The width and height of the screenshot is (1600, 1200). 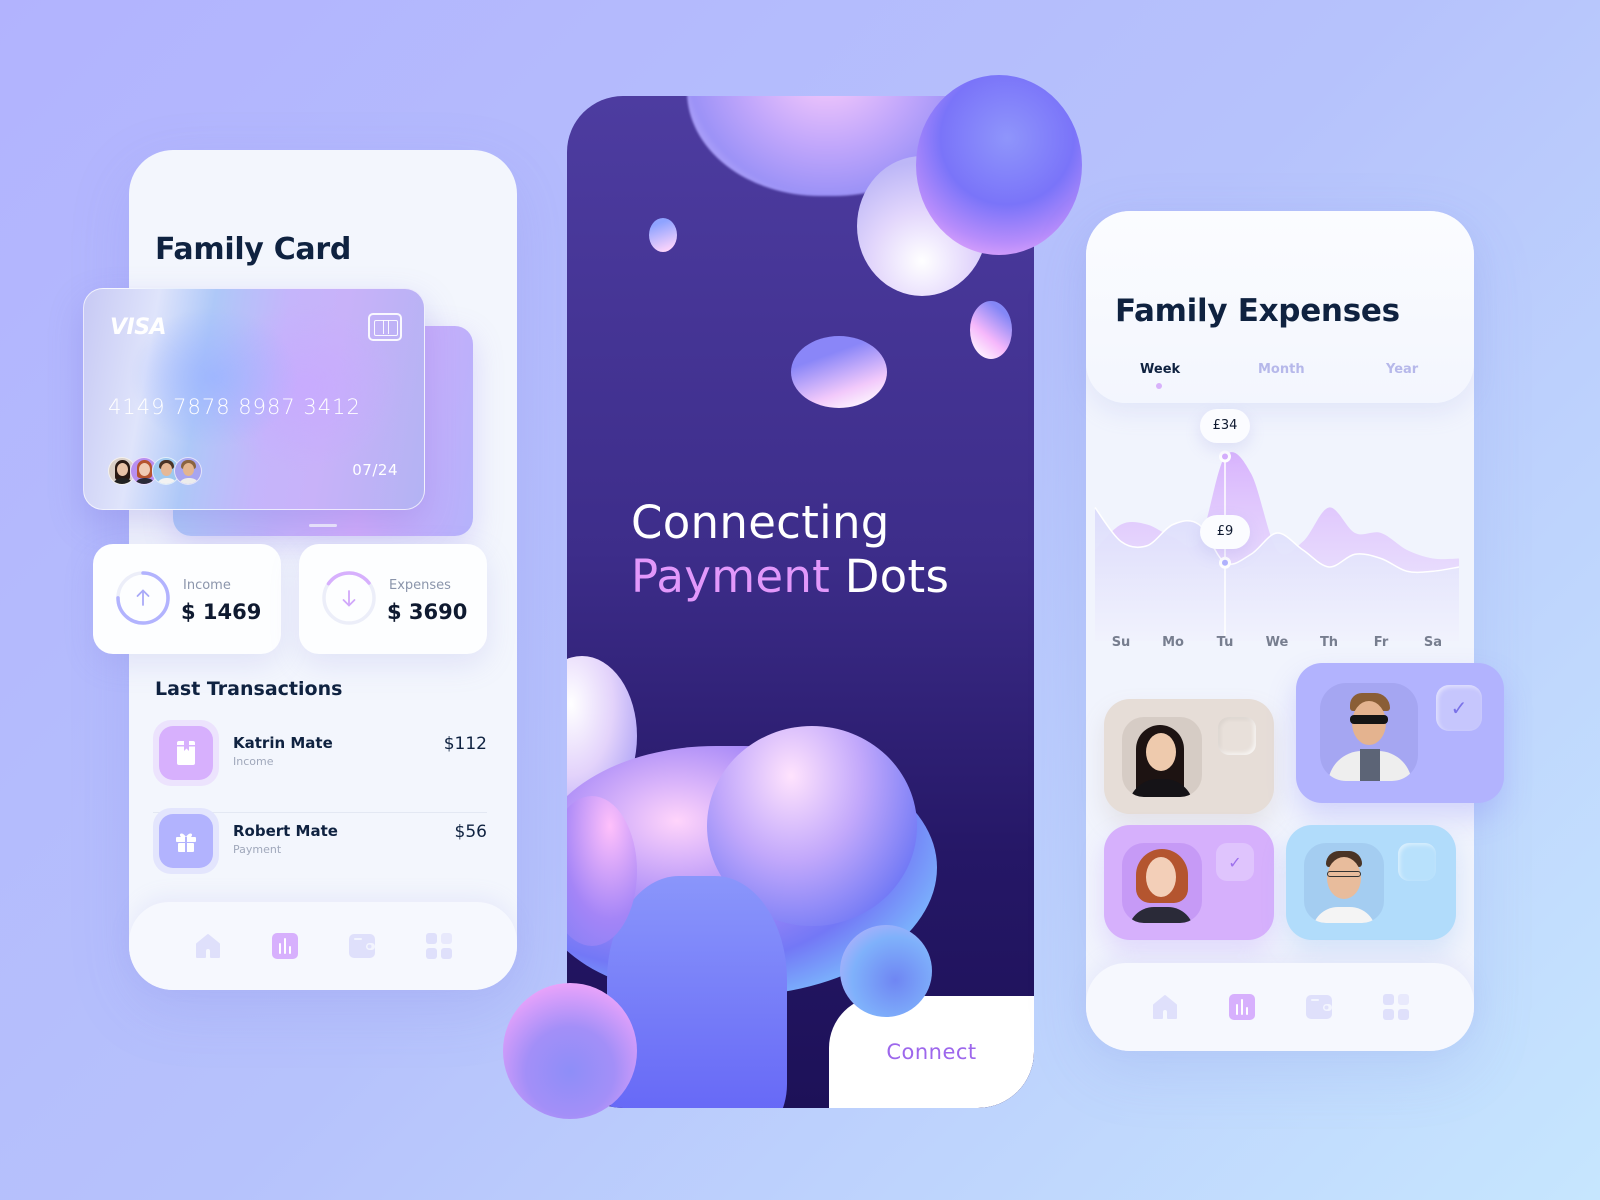 I want to click on tab-year: Year, so click(x=1402, y=369).